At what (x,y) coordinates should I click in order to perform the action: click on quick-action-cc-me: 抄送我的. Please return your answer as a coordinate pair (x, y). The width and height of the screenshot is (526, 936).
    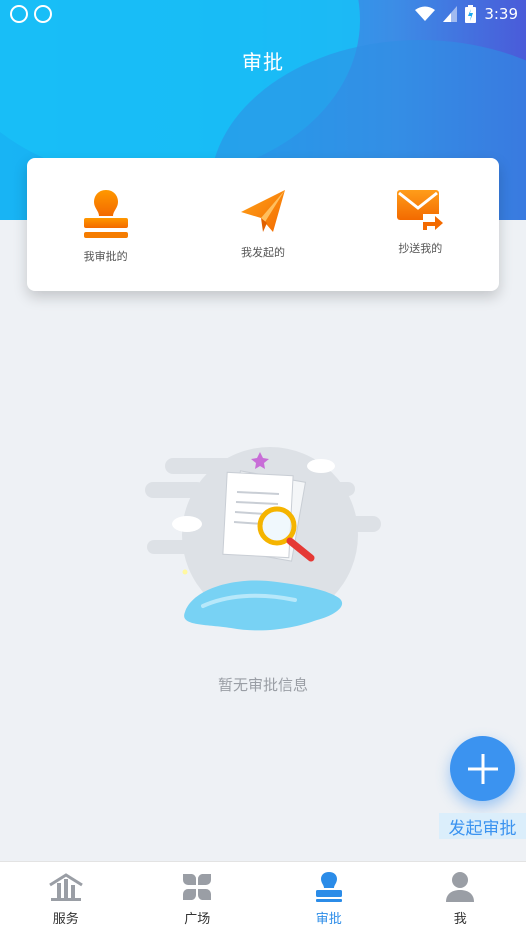
    Looking at the image, I should click on (420, 224).